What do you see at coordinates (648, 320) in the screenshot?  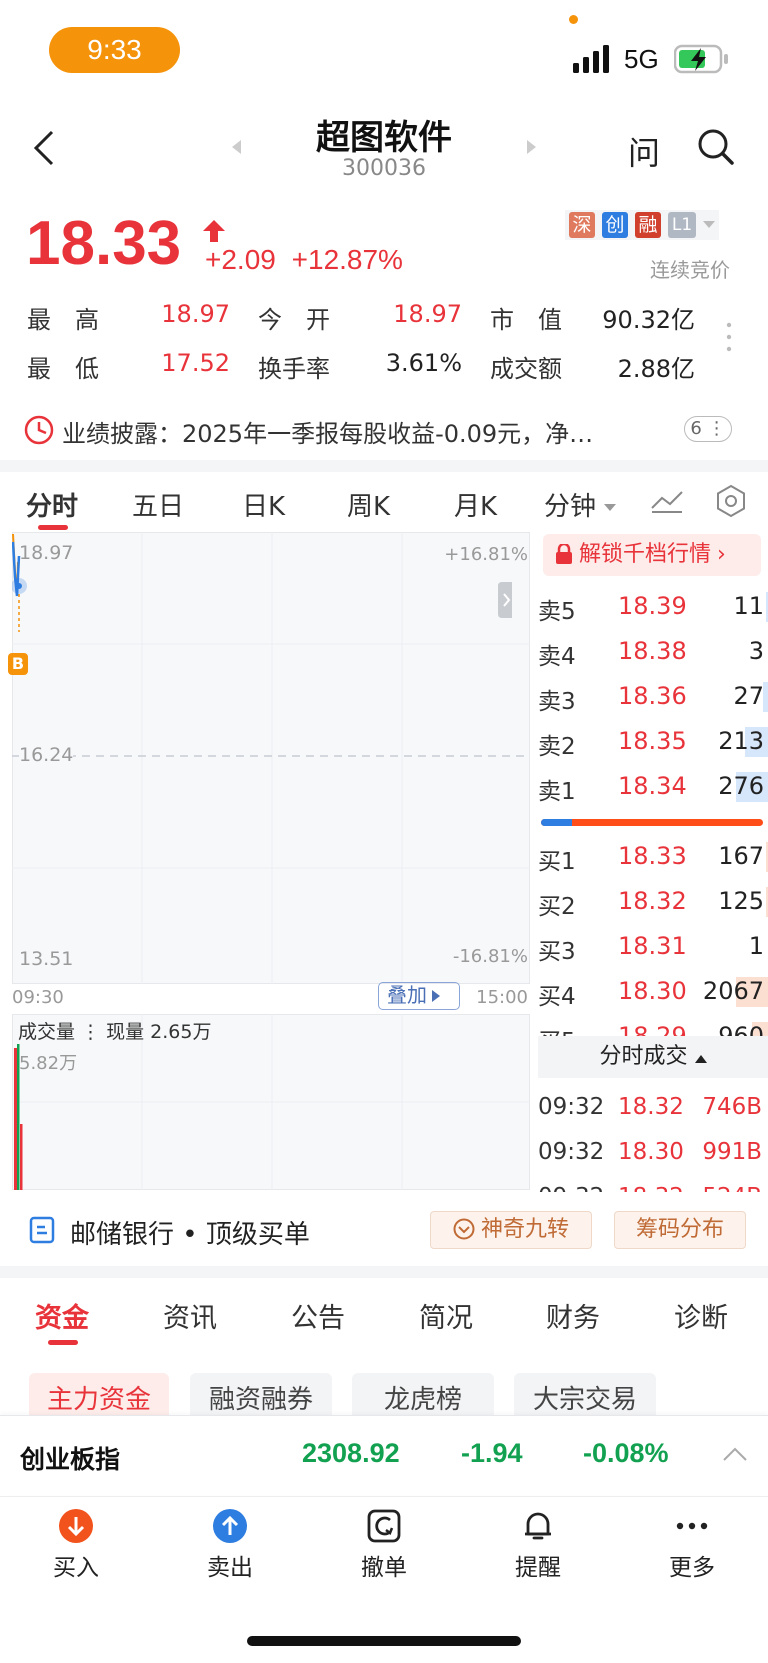 I see `stat-mcap-value: 90.32亿` at bounding box center [648, 320].